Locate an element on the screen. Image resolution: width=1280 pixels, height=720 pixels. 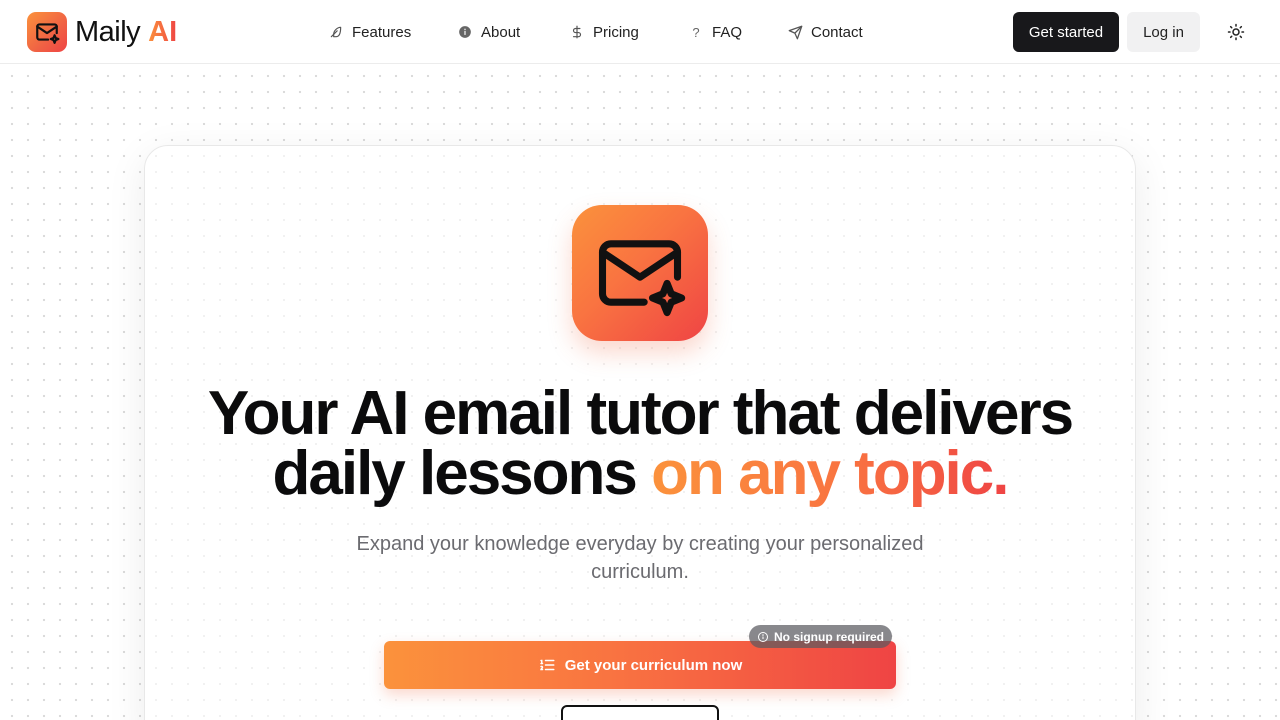
nav-features: Features is located at coordinates (369, 32).